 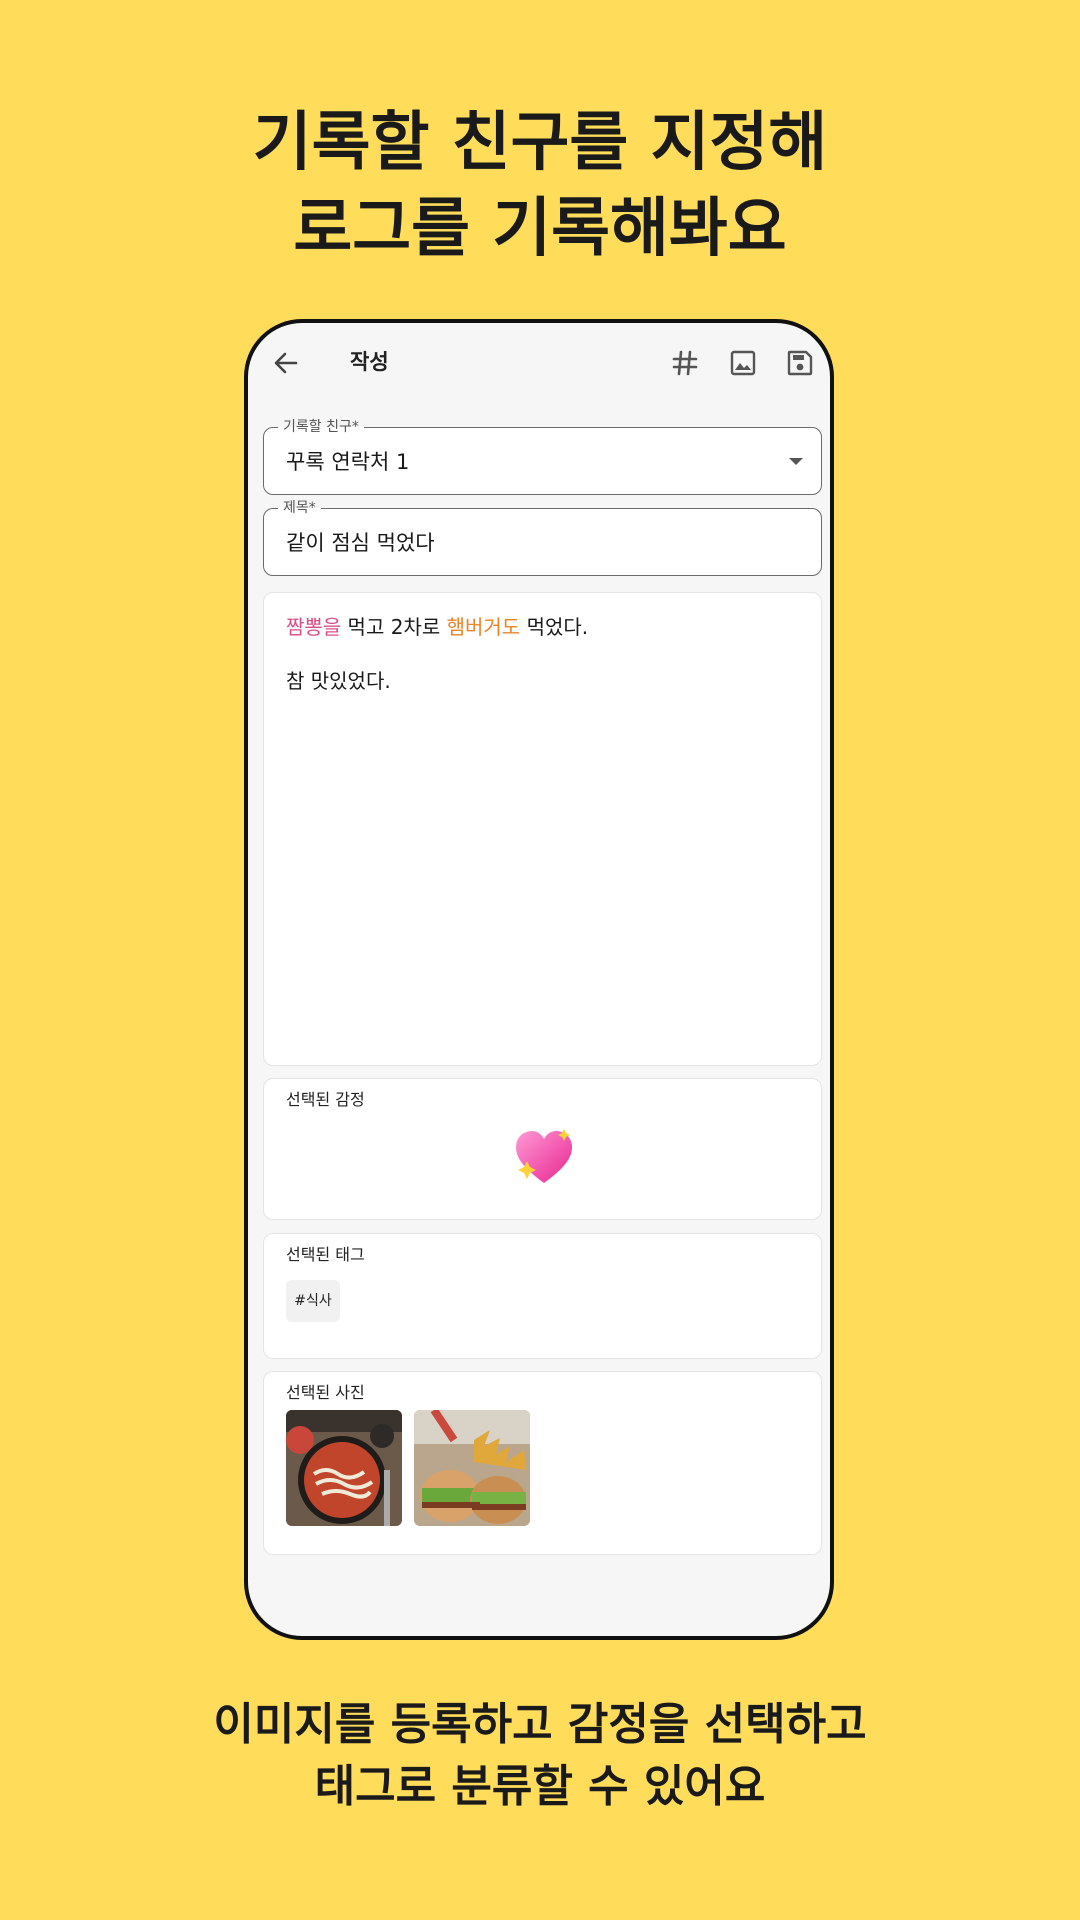 What do you see at coordinates (539, 364) in the screenshot?
I see `app-bar: 작성` at bounding box center [539, 364].